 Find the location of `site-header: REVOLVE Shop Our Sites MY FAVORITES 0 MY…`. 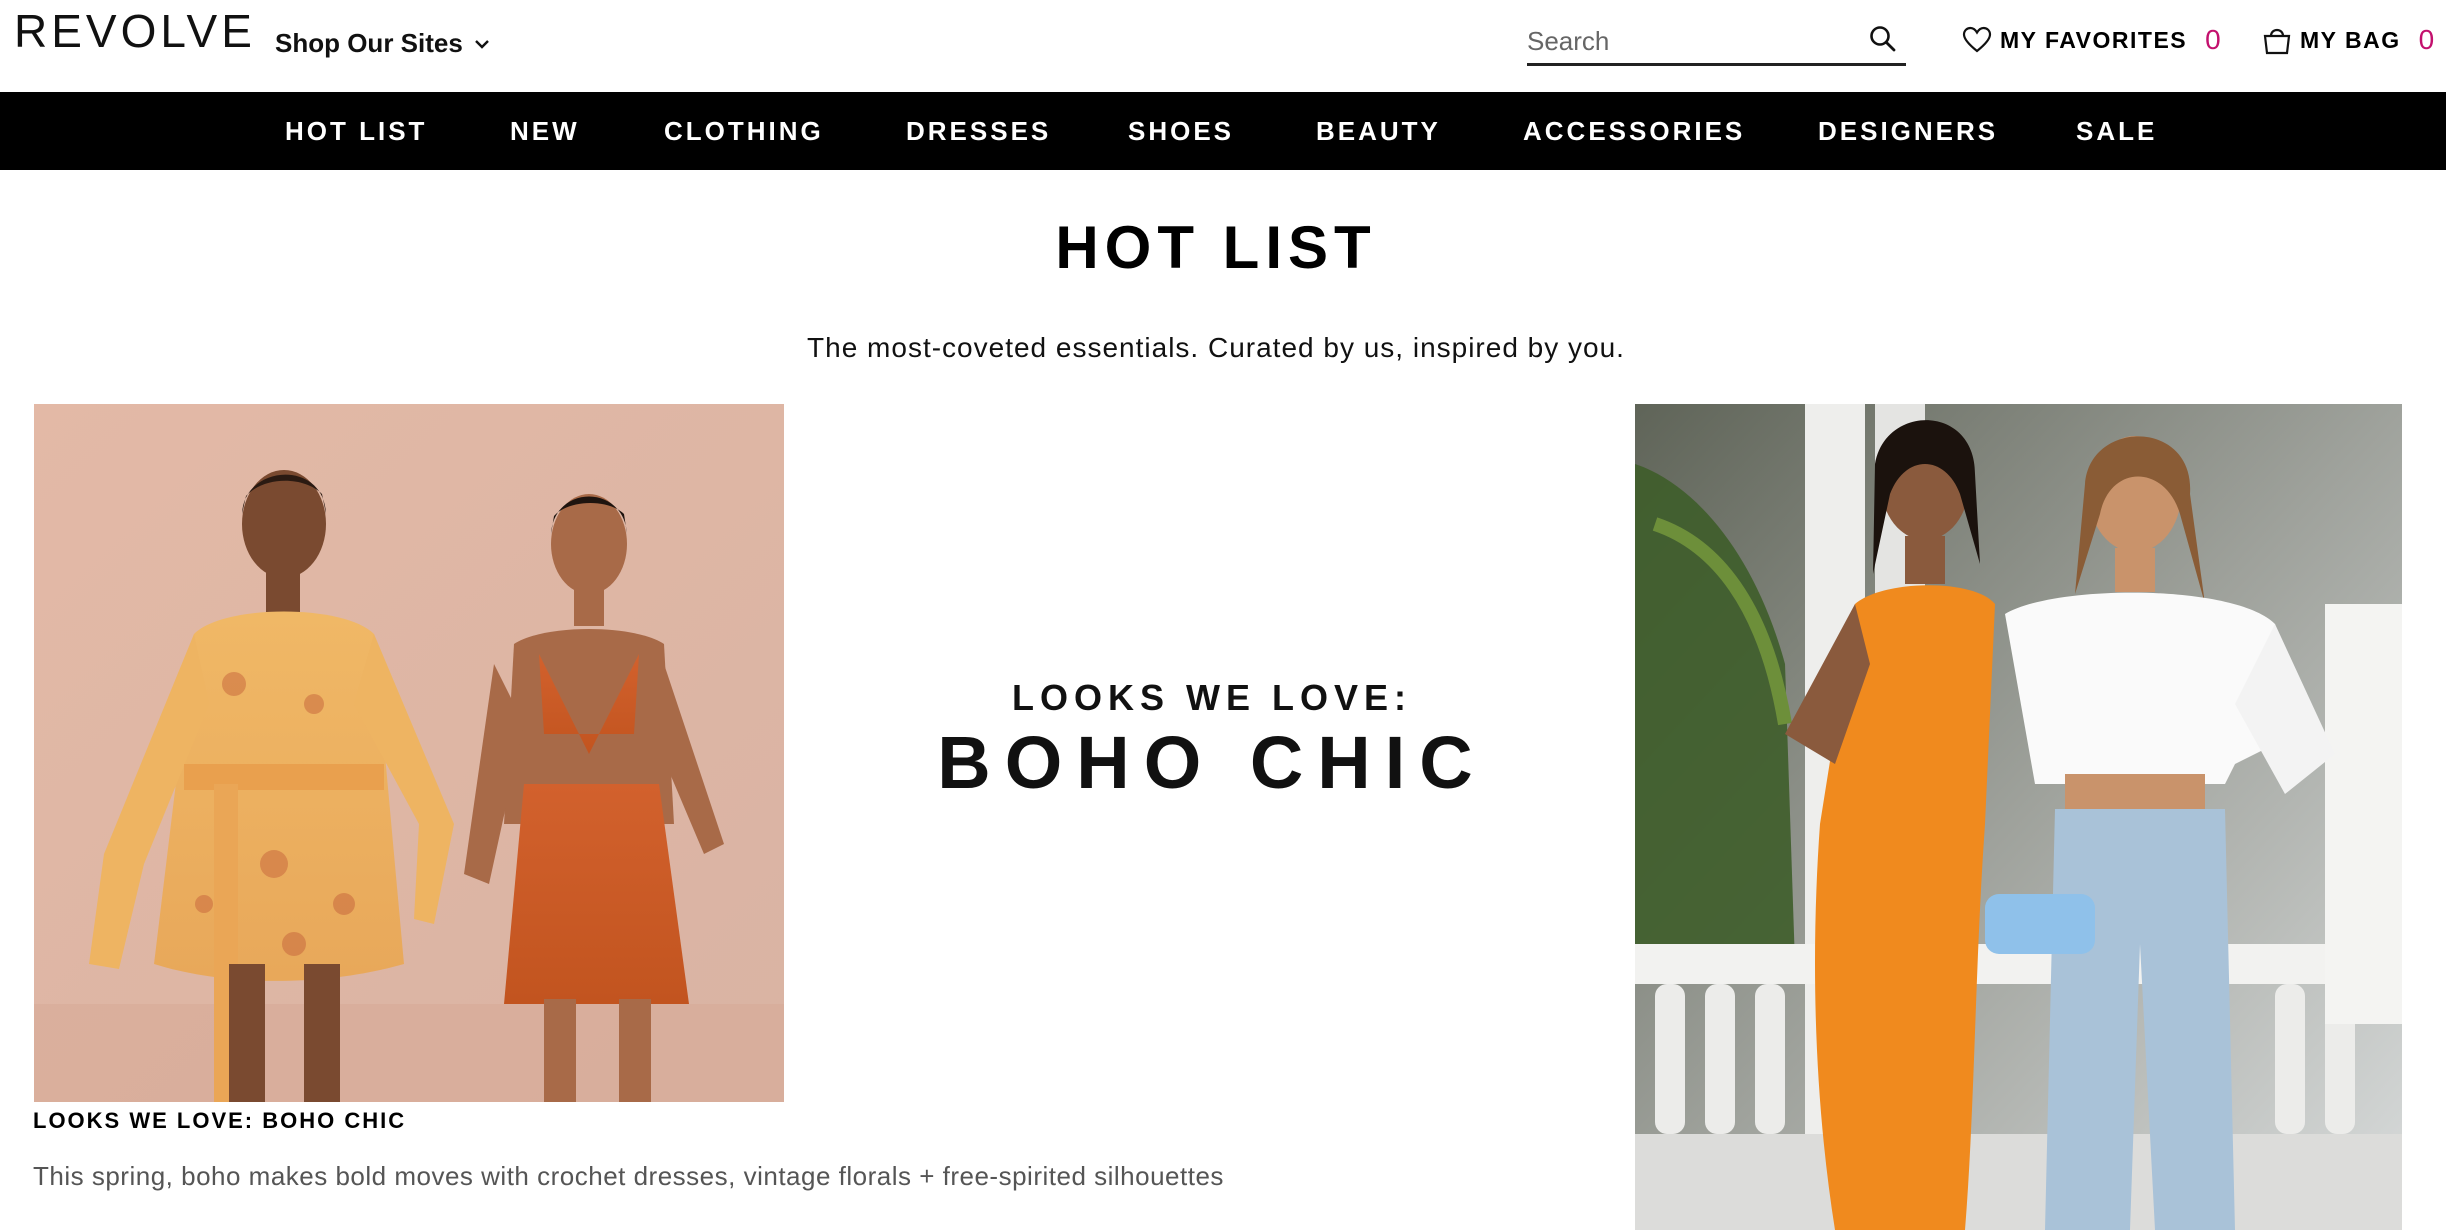

site-header: REVOLVE Shop Our Sites MY FAVORITES 0 MY… is located at coordinates (1223, 46).